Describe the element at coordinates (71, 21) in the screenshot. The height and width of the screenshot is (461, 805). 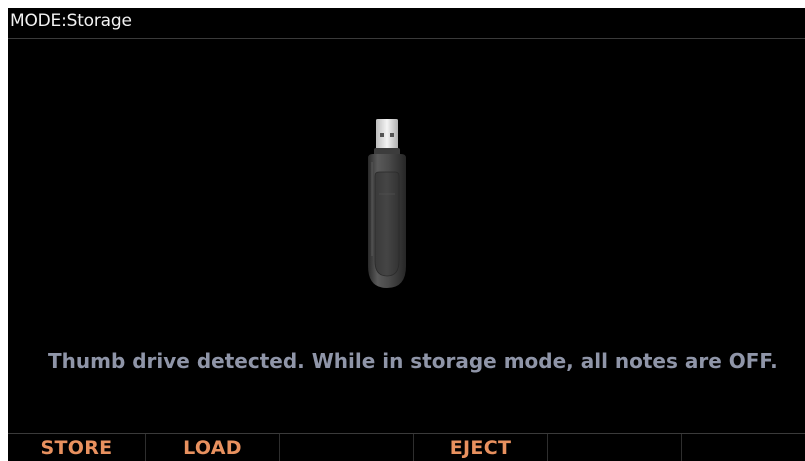
I see `mode-title: MODE:Storage` at that location.